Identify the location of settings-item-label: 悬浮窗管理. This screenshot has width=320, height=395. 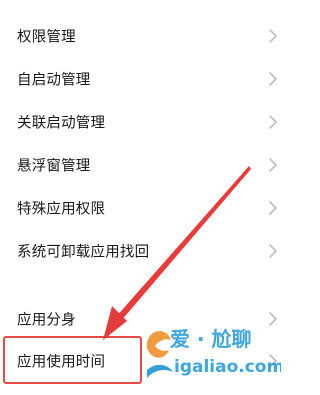
(54, 166).